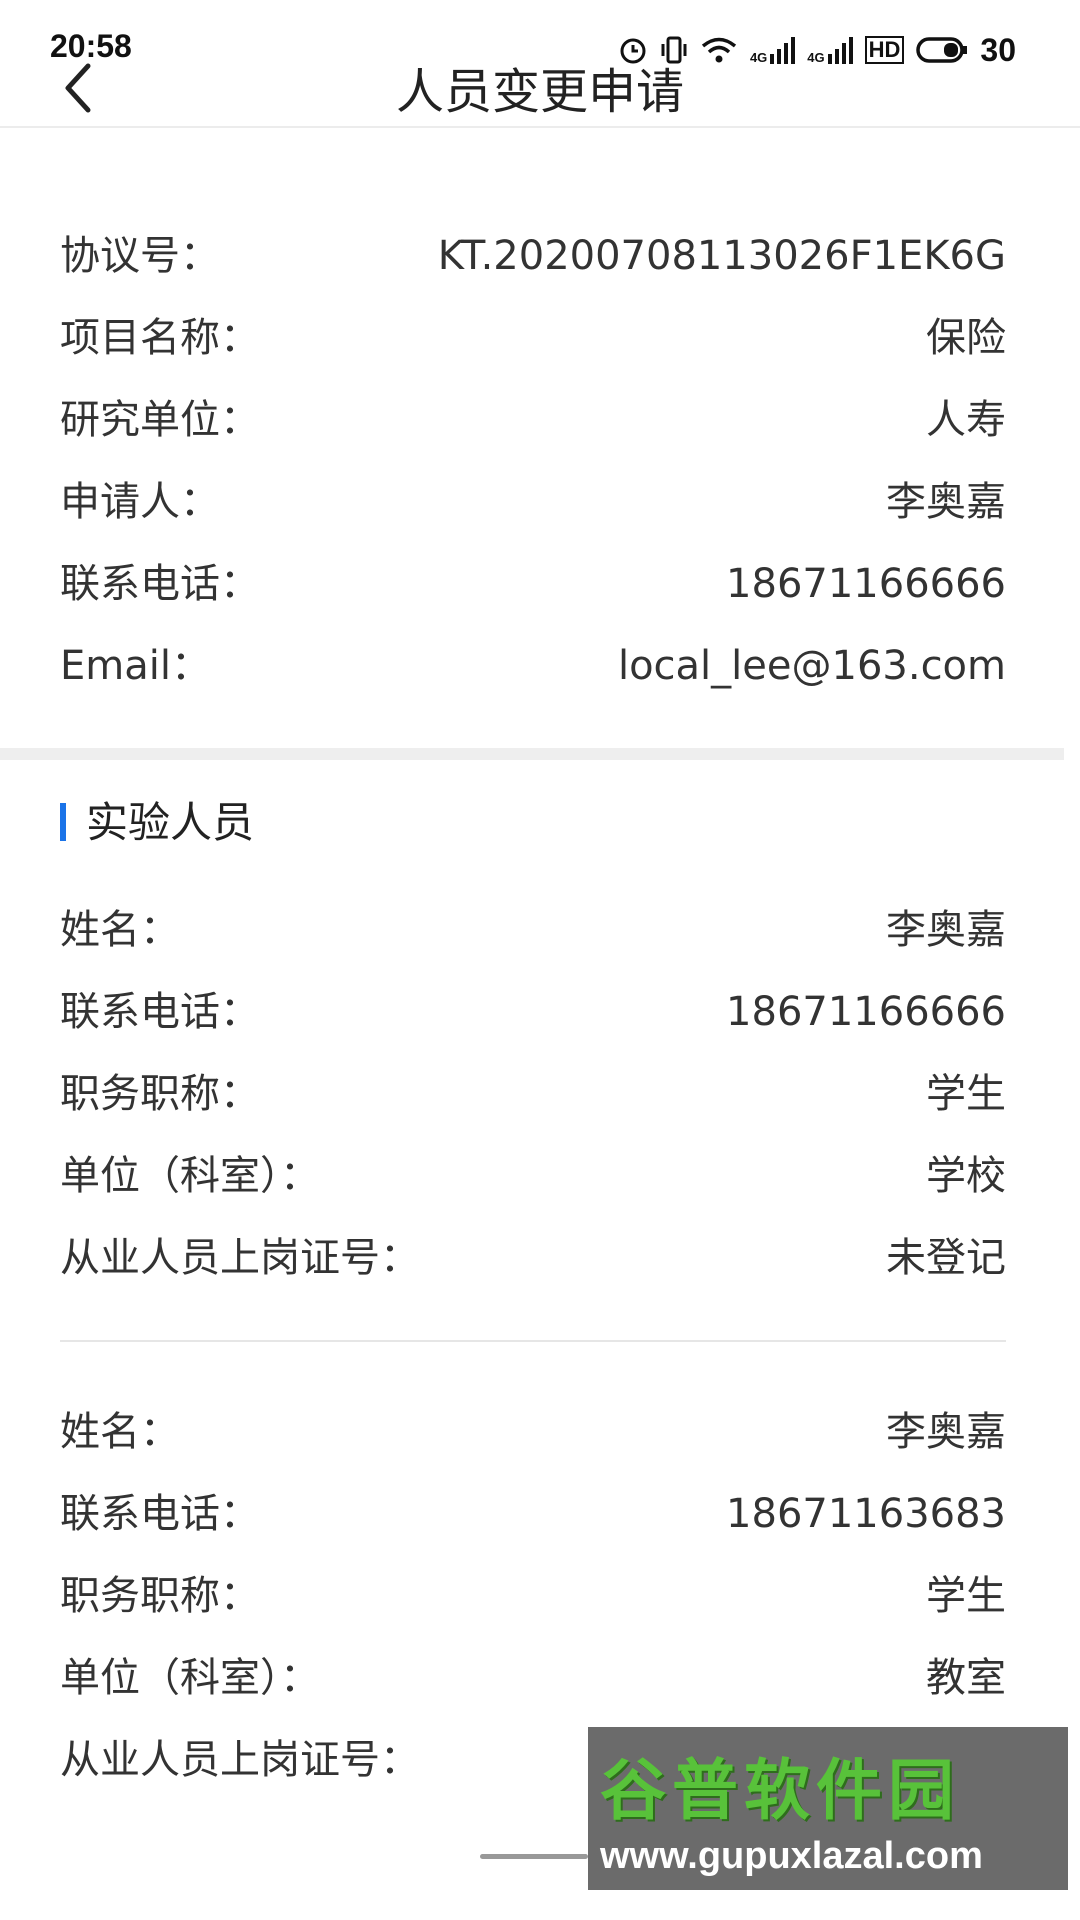 This screenshot has height=1920, width=1080. I want to click on info-row: 研究单位： 人寿, so click(540, 420).